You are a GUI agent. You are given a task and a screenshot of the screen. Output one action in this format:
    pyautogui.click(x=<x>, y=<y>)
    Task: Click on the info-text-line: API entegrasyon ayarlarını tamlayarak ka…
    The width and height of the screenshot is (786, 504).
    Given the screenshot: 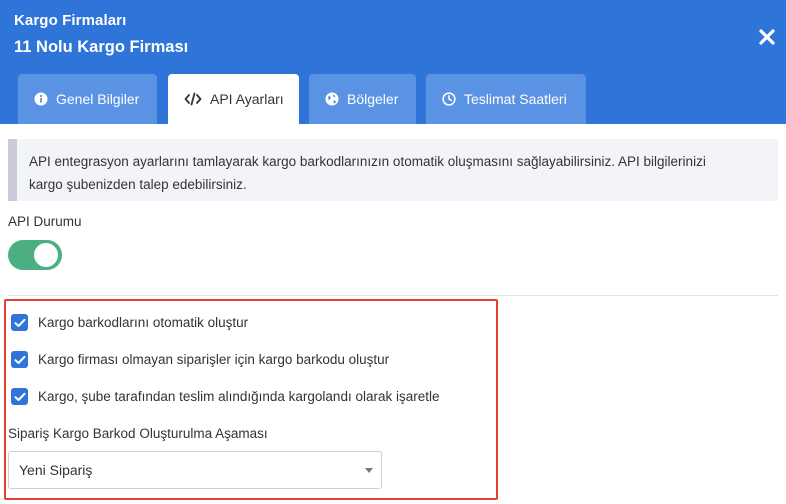 What is the action you would take?
    pyautogui.click(x=367, y=161)
    